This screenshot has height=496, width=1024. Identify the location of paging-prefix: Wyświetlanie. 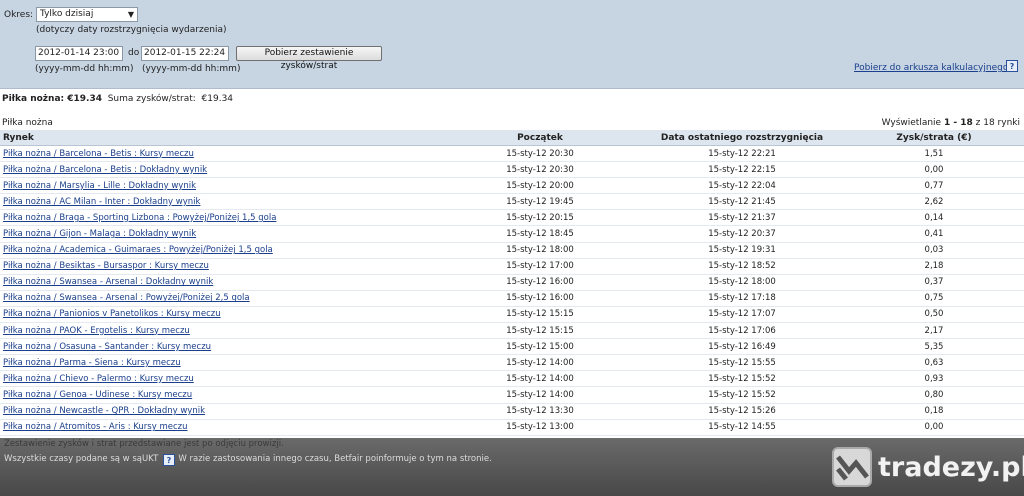
(911, 123).